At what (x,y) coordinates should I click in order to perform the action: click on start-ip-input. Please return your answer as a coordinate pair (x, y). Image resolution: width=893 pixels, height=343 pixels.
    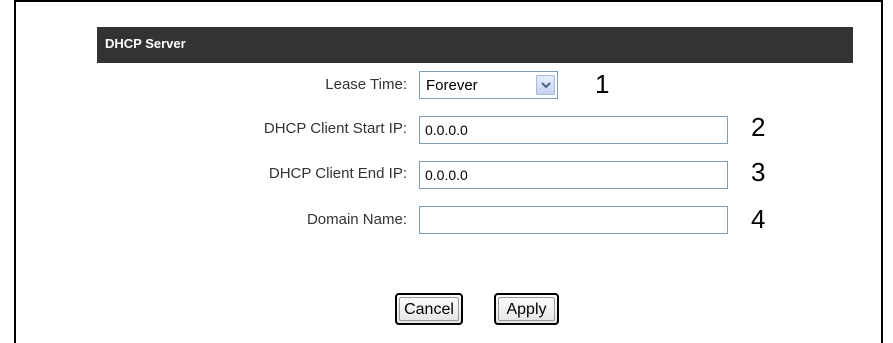
    Looking at the image, I should click on (573, 130).